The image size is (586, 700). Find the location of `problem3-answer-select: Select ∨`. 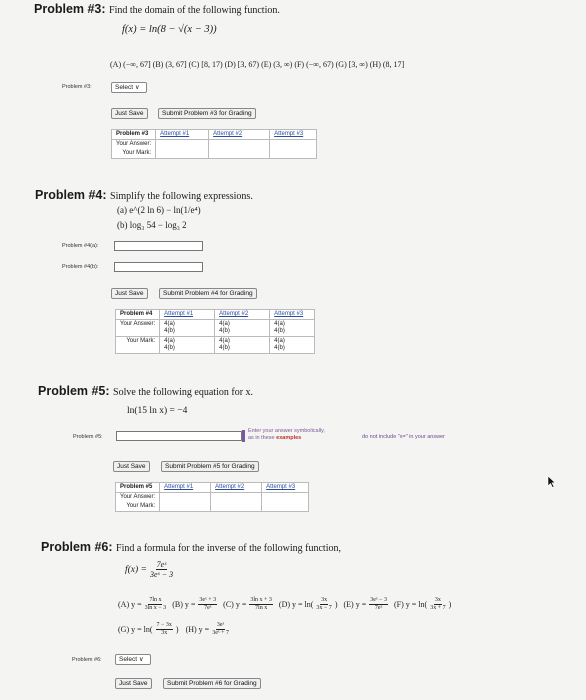

problem3-answer-select: Select ∨ is located at coordinates (129, 87).